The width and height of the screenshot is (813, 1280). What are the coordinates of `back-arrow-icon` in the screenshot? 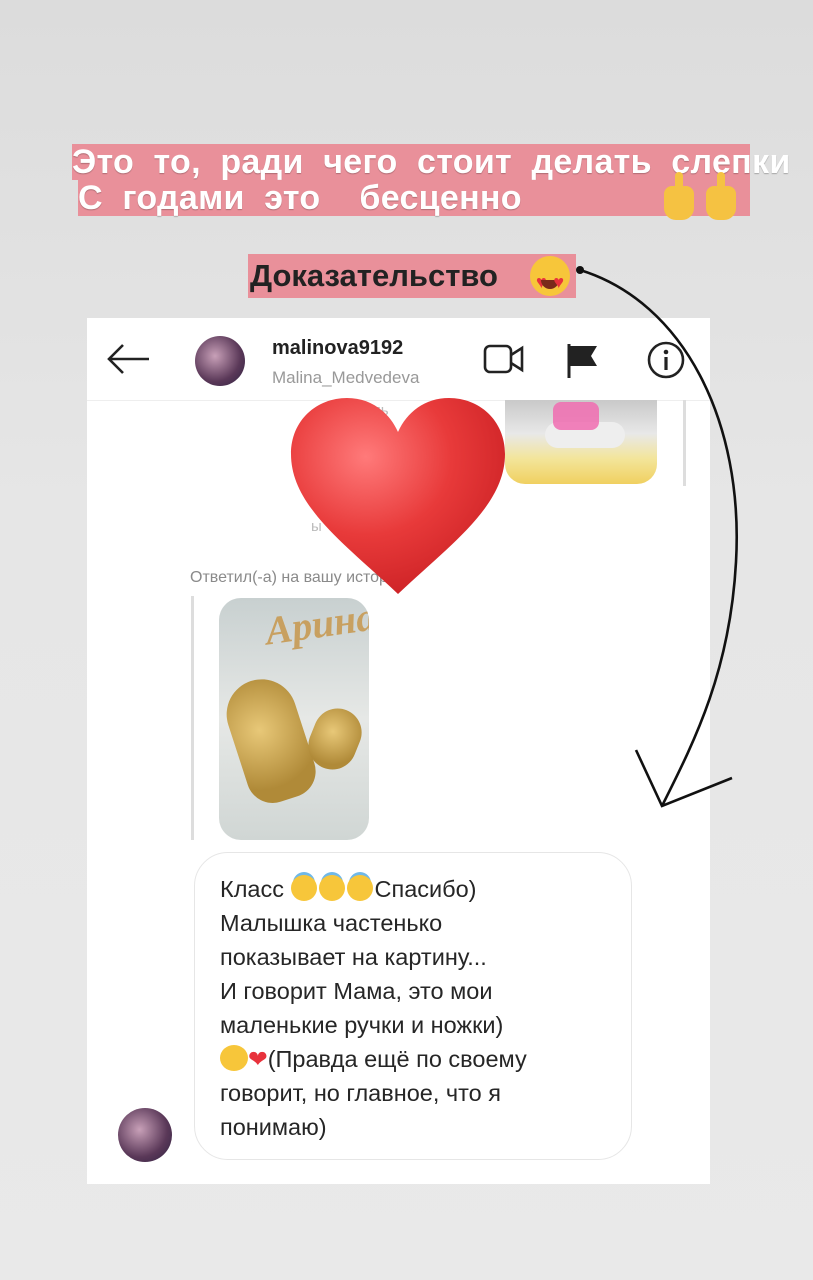 It's located at (128, 359).